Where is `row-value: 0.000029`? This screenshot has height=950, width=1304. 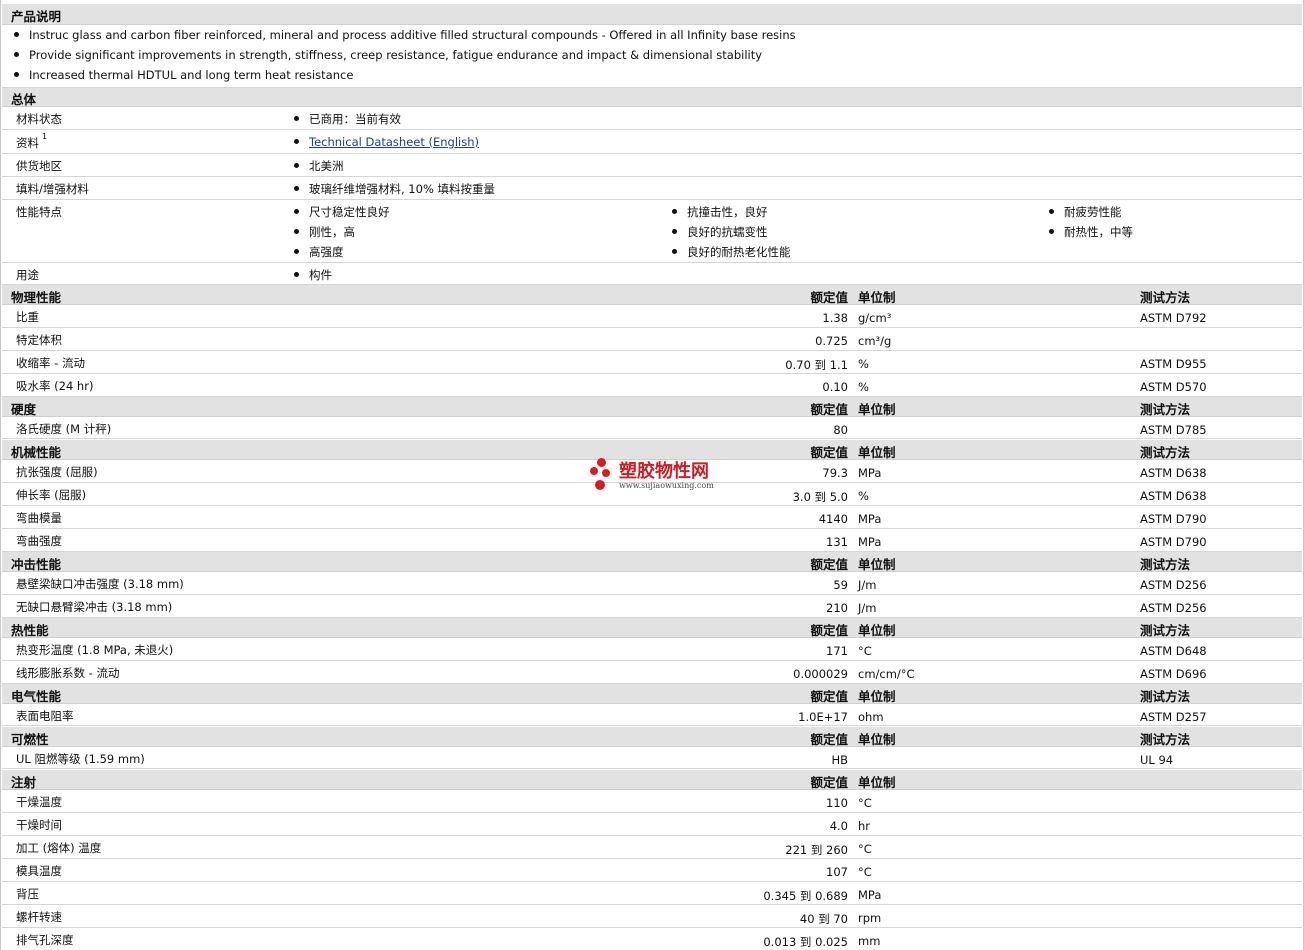
row-value: 0.000029 is located at coordinates (820, 674).